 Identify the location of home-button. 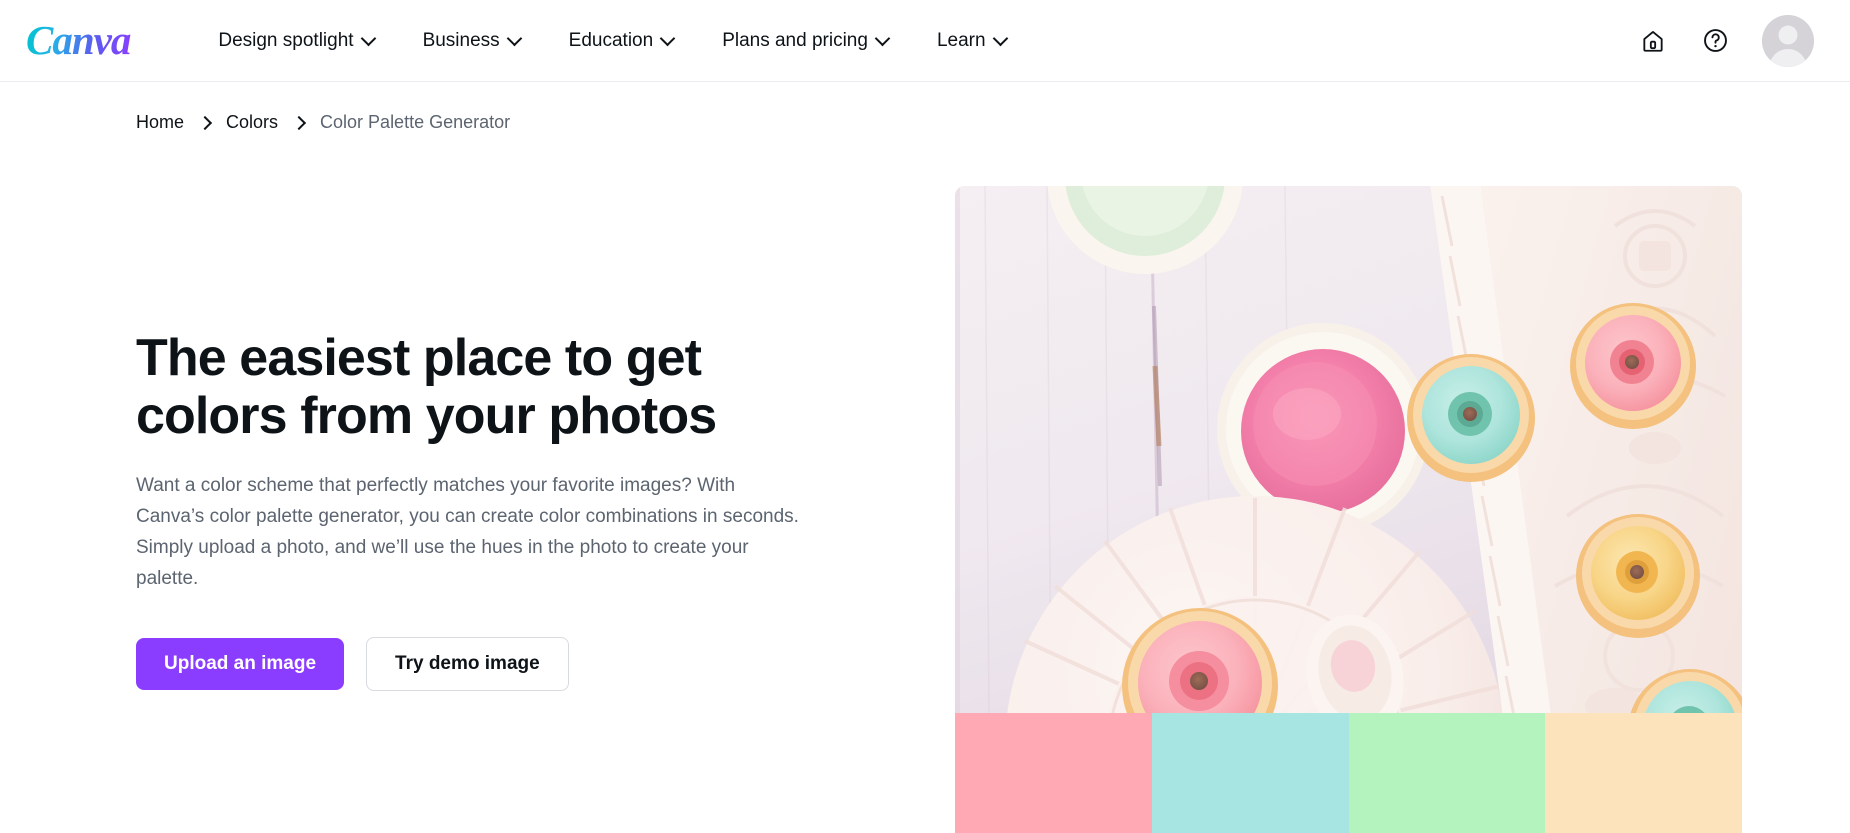
(1653, 41).